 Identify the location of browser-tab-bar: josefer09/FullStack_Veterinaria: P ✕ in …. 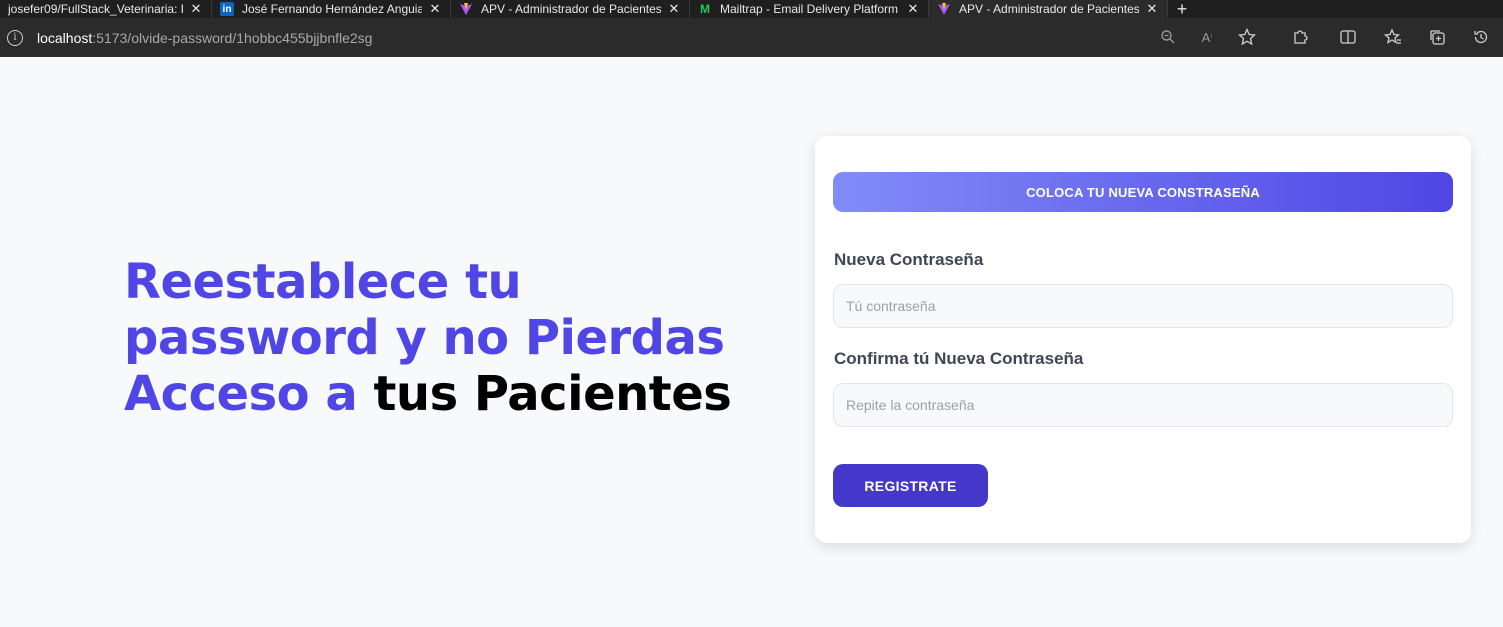
(751, 9).